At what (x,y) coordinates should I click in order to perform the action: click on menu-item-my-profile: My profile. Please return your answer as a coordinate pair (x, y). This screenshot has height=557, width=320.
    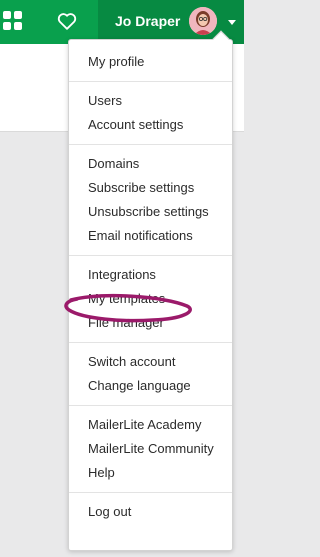
    Looking at the image, I should click on (150, 62).